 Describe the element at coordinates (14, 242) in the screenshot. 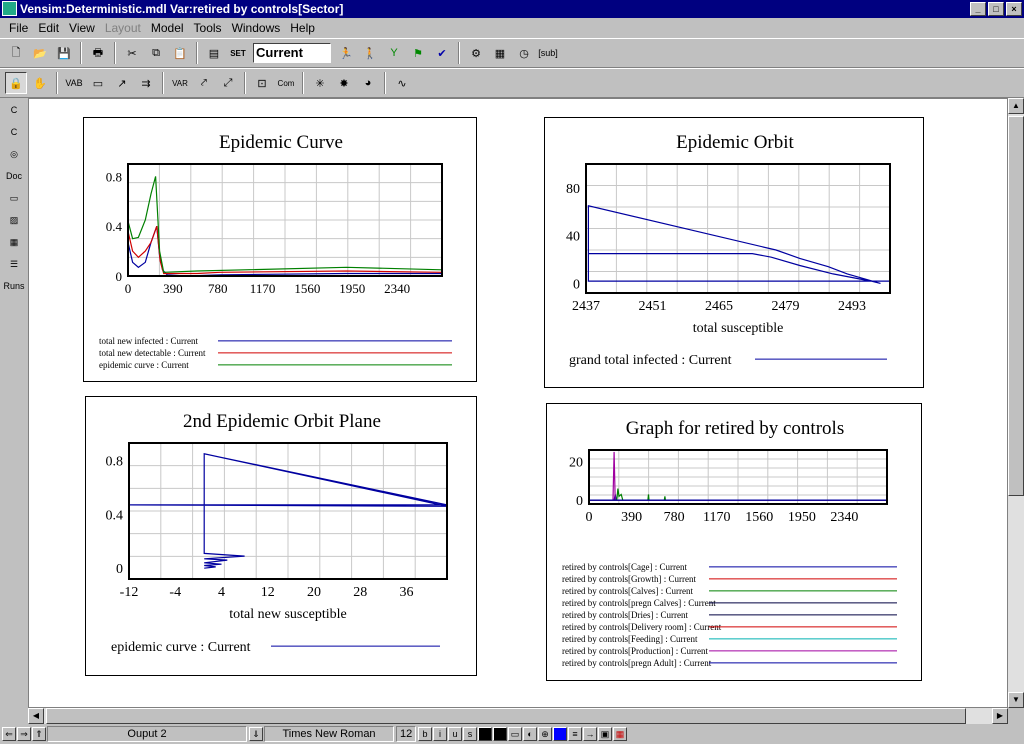

I see `bar-graph-icon: ▦` at that location.